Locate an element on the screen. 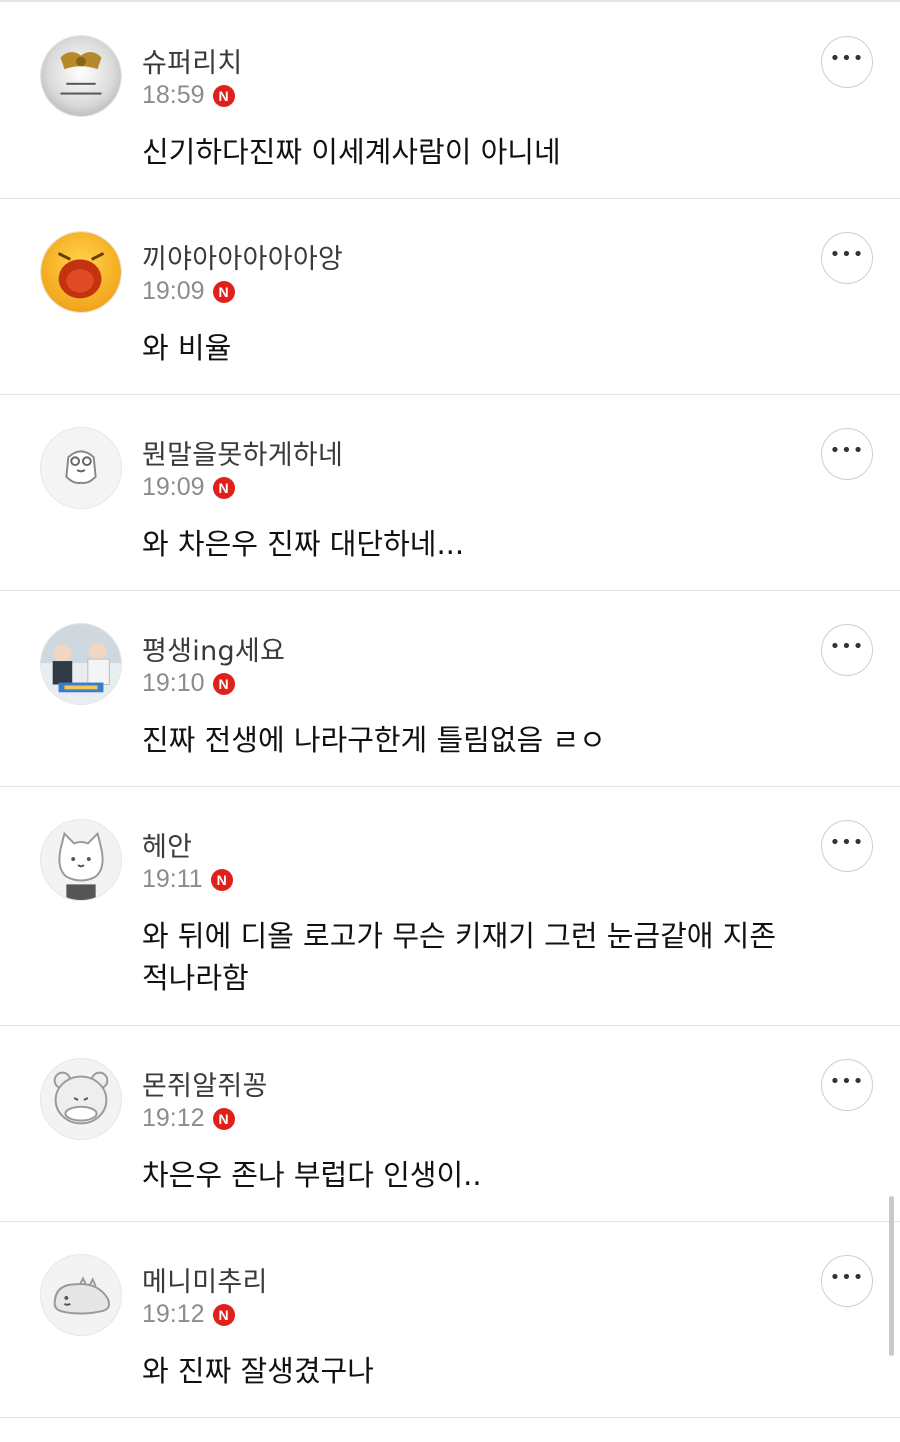  scrollbar is located at coordinates (891, 1276).